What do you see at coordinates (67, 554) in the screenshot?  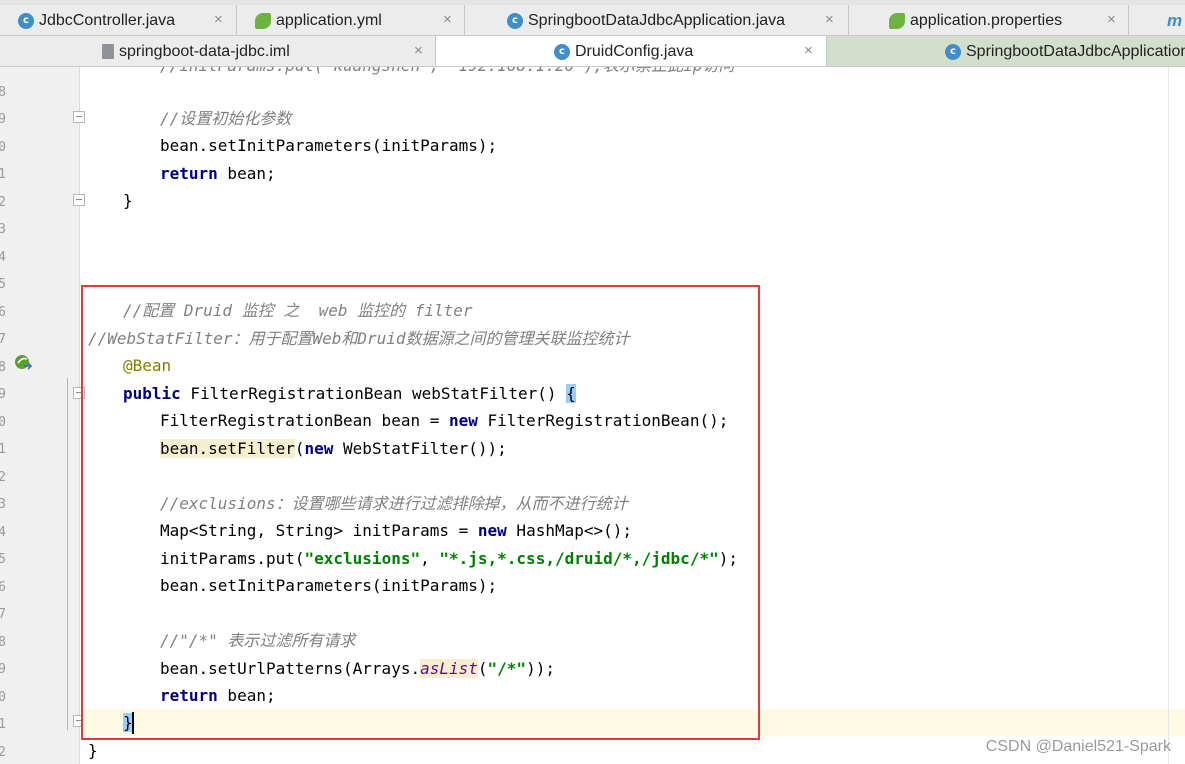 I see `scope-guide` at bounding box center [67, 554].